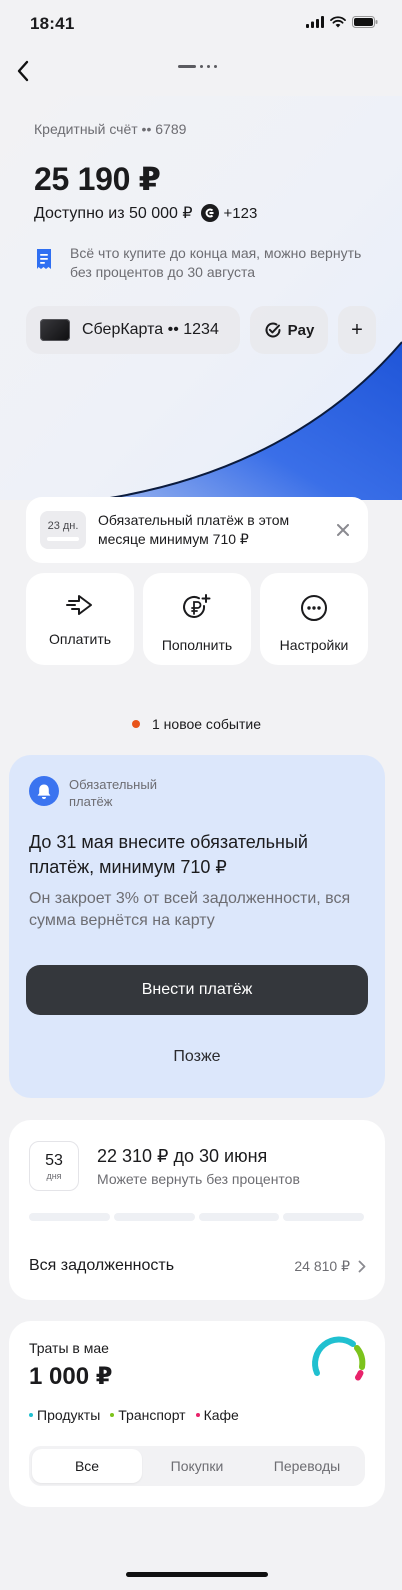 The height and width of the screenshot is (1590, 402). I want to click on ruble-plus-icon, so click(197, 606).